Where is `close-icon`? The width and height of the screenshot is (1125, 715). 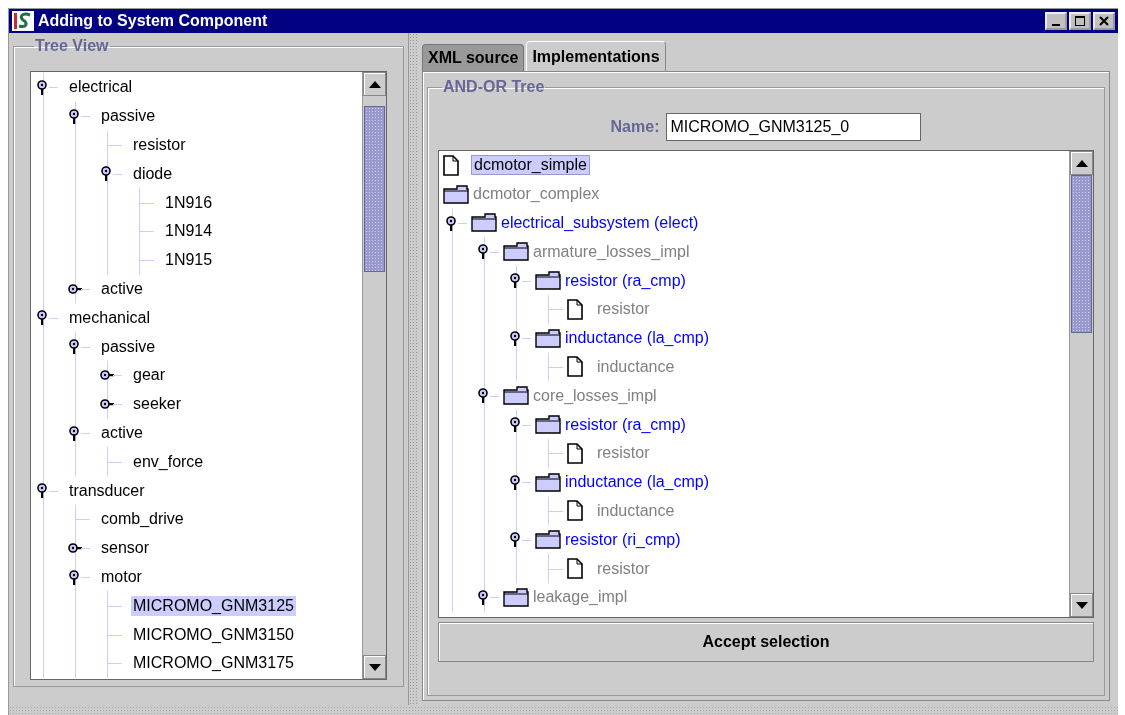 close-icon is located at coordinates (1104, 21).